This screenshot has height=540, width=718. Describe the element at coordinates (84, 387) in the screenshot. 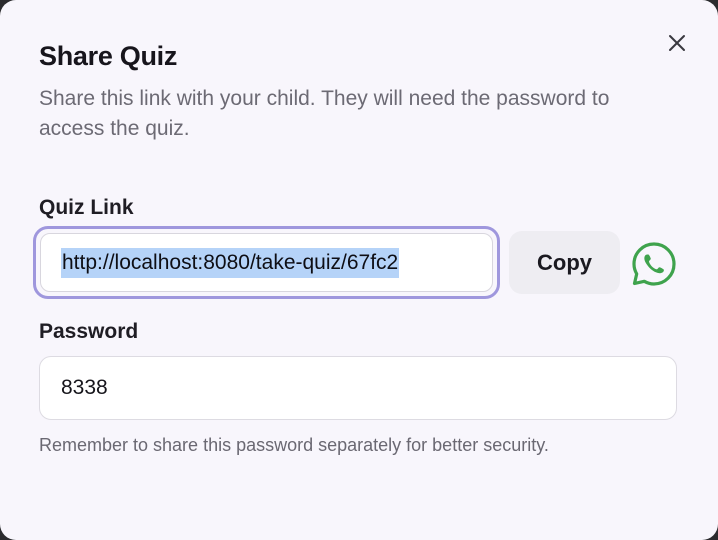

I see `password-value: 8338` at that location.